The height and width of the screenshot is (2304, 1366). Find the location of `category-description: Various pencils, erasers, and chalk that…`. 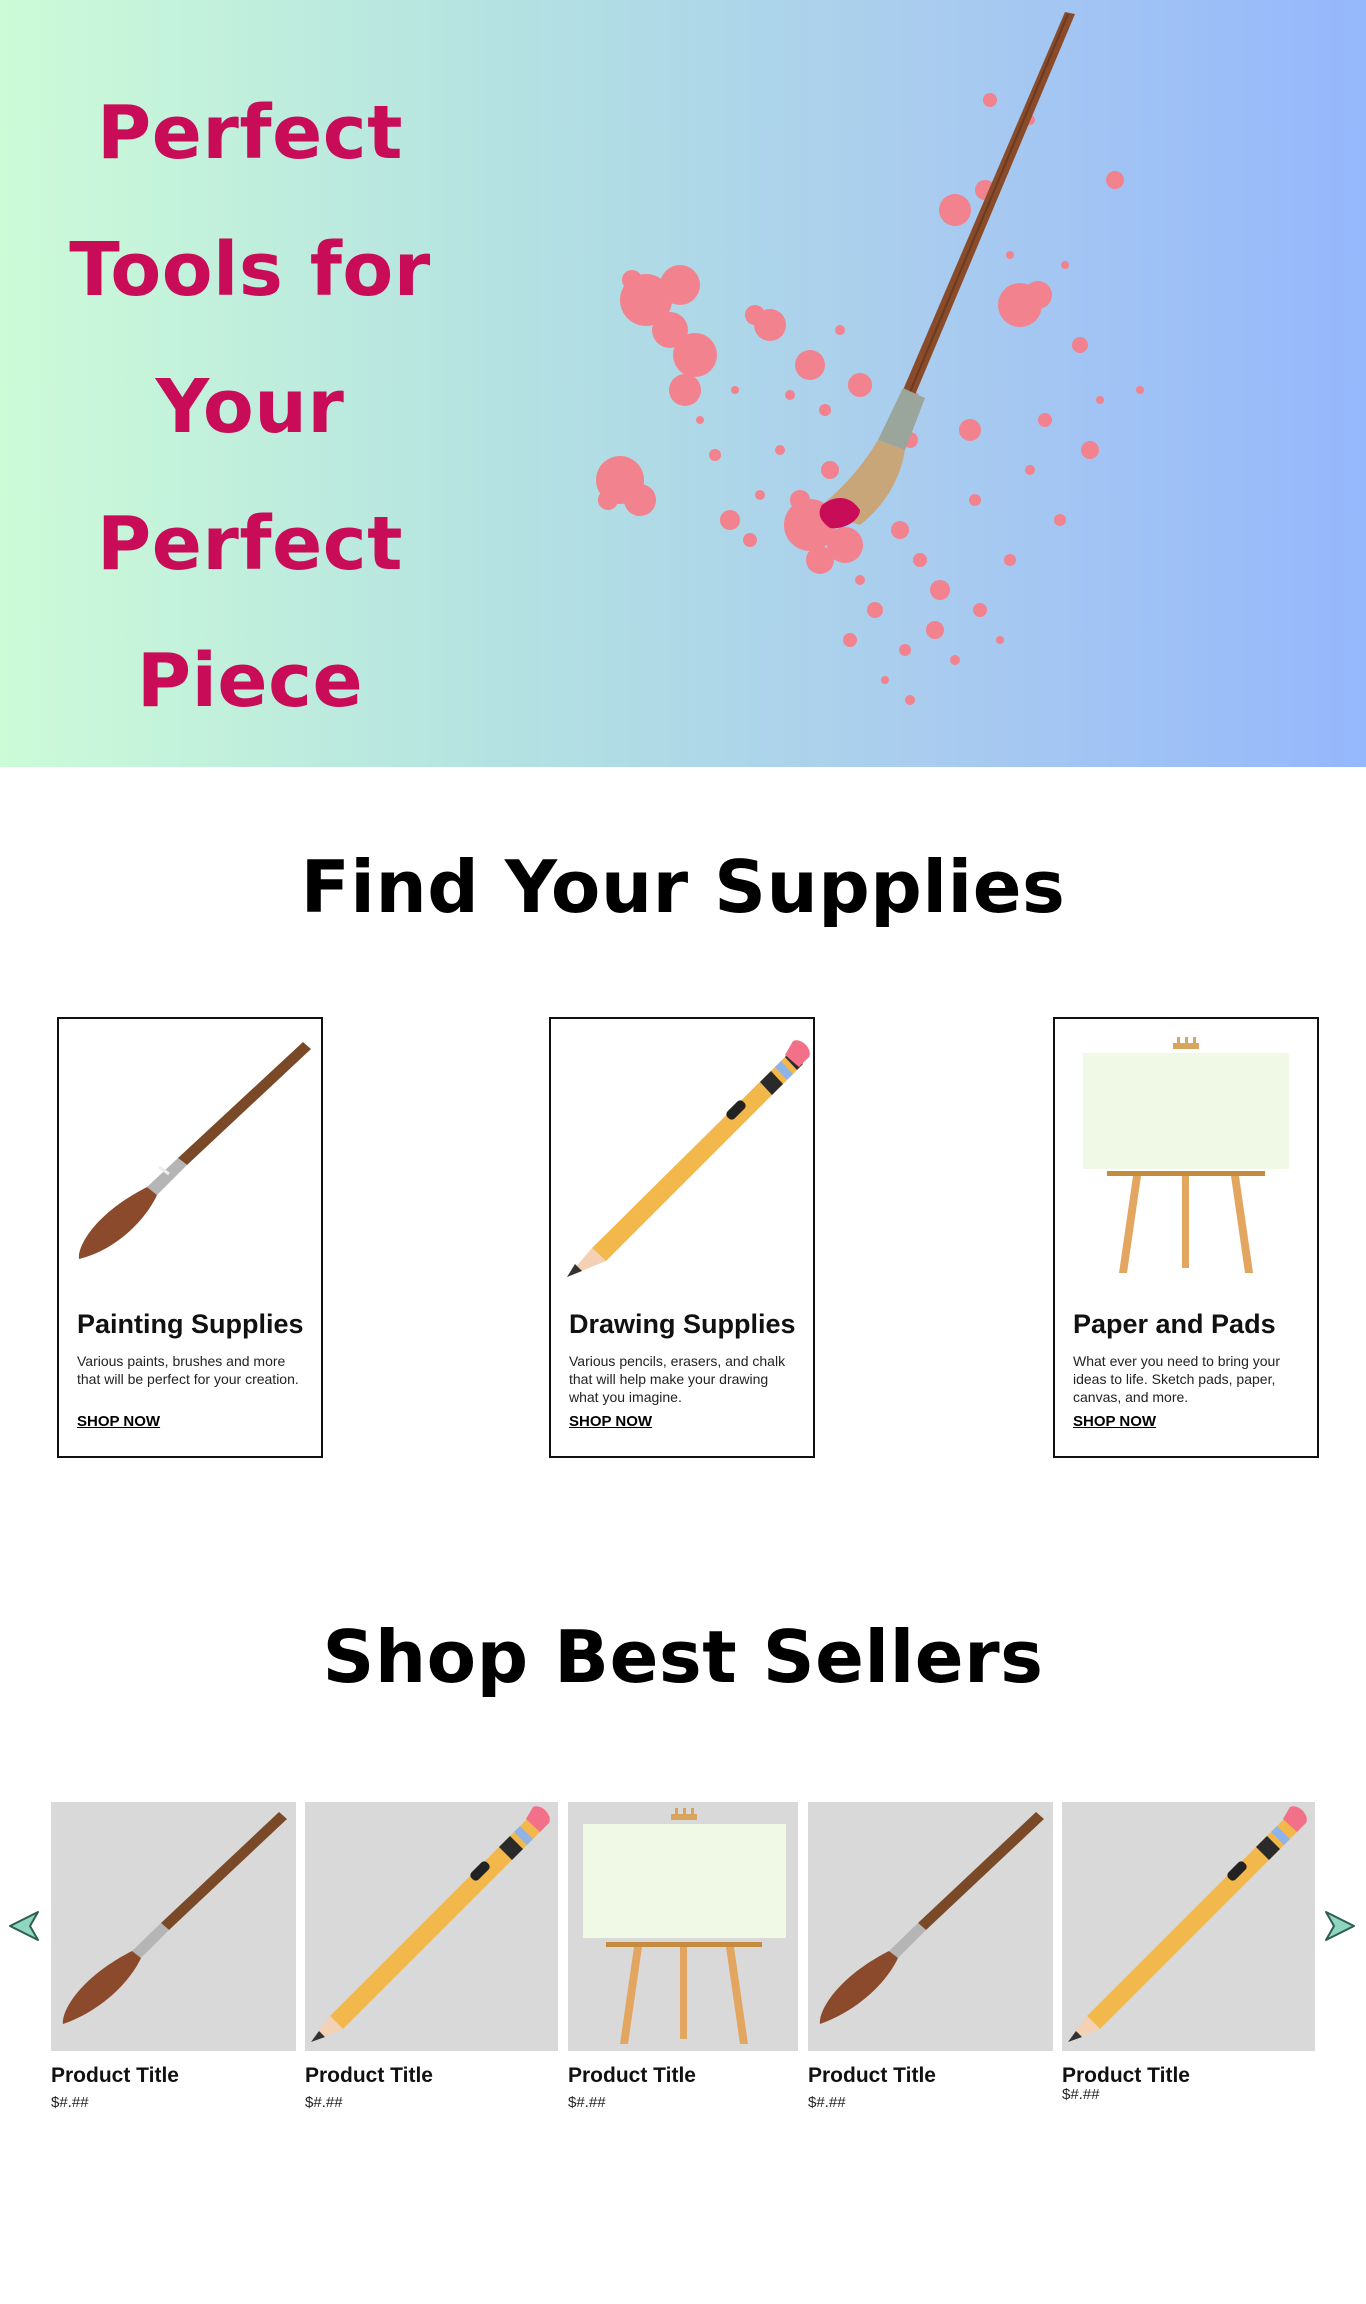

category-description: Various pencils, erasers, and chalk that… is located at coordinates (677, 1379).